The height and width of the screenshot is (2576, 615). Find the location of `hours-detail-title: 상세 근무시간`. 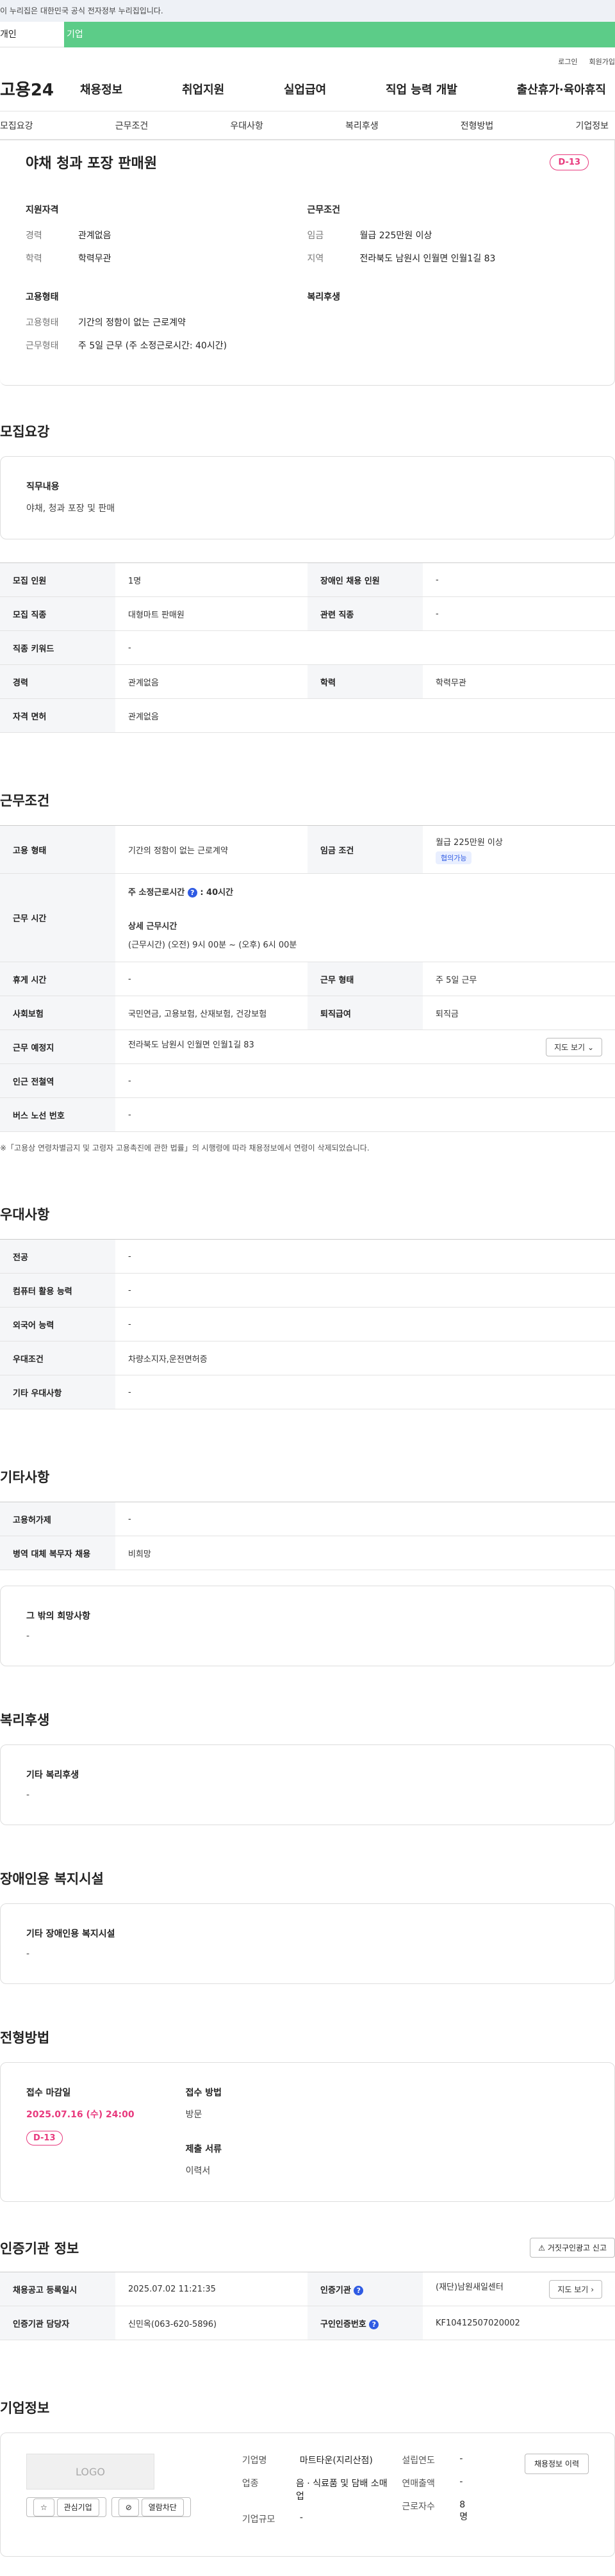

hours-detail-title: 상세 근무시간 is located at coordinates (152, 927).